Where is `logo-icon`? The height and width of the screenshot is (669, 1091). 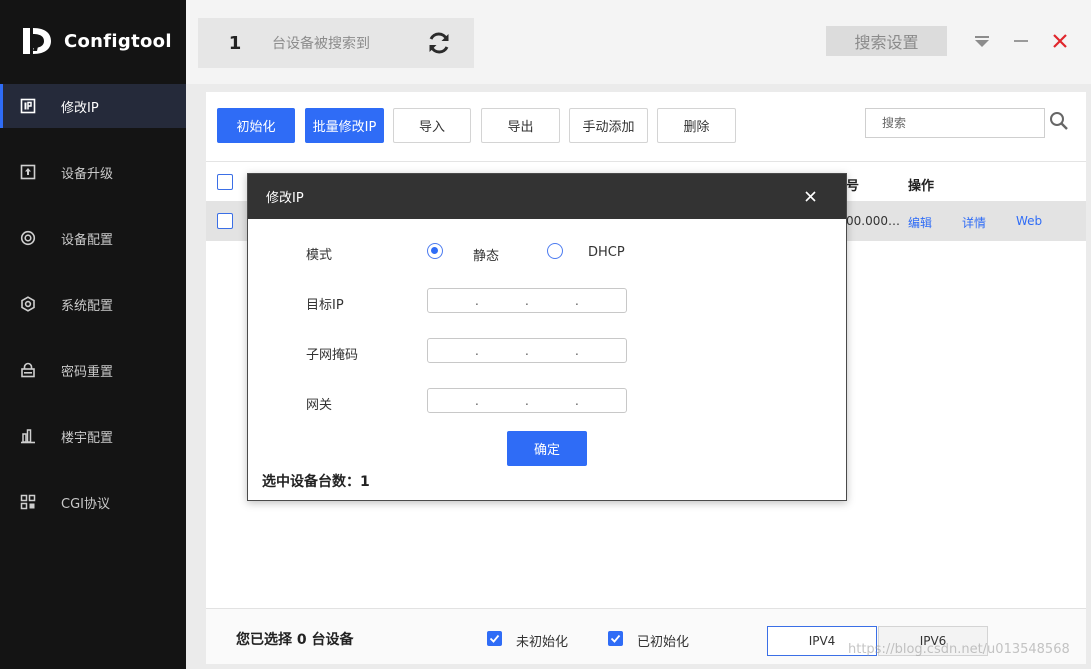
logo-icon is located at coordinates (37, 41).